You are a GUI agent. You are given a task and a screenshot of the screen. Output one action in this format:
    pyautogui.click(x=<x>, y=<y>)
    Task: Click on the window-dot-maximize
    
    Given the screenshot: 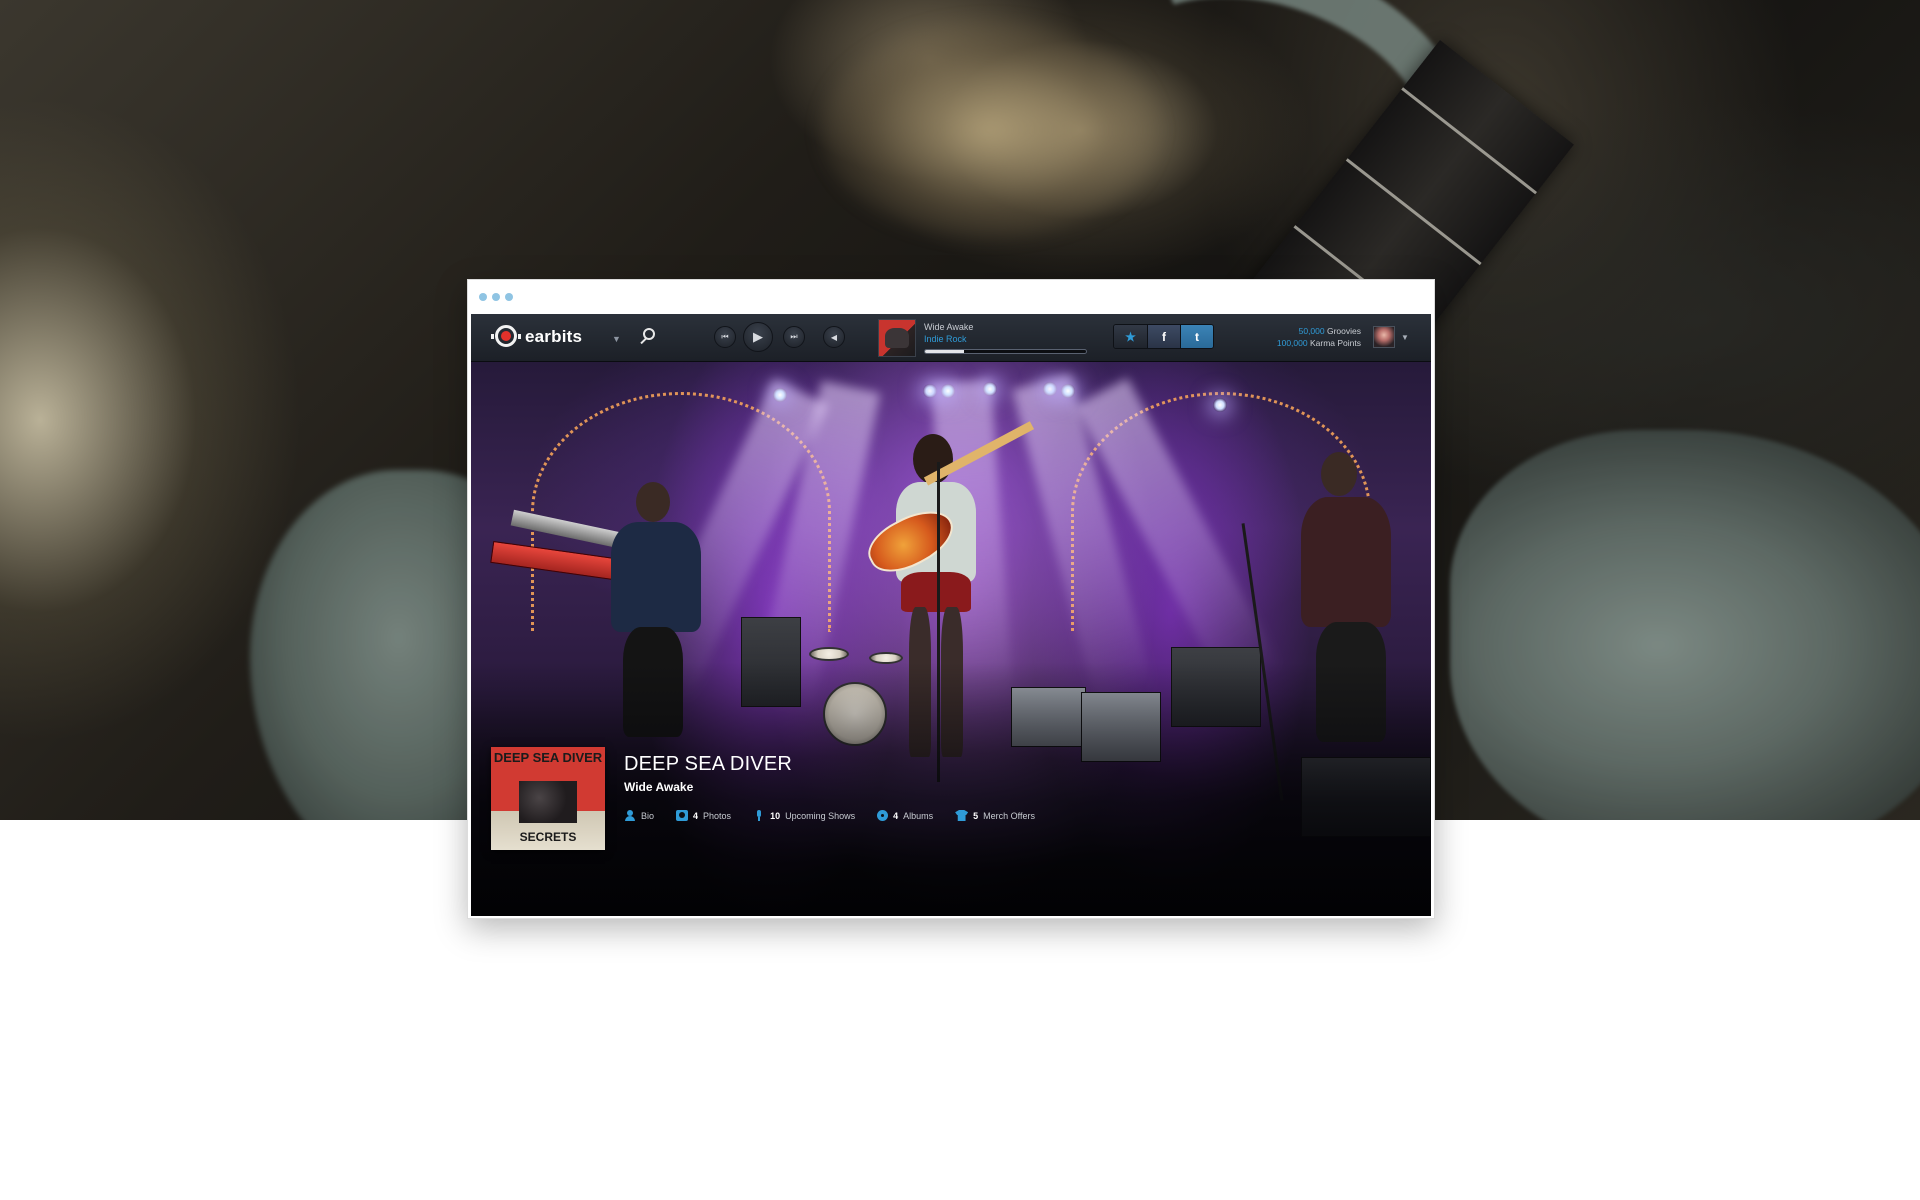 What is the action you would take?
    pyautogui.click(x=509, y=297)
    